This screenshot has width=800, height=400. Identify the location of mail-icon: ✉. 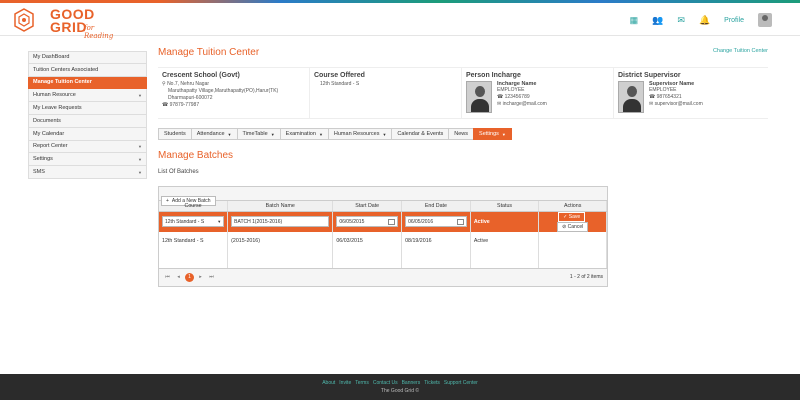
(681, 20).